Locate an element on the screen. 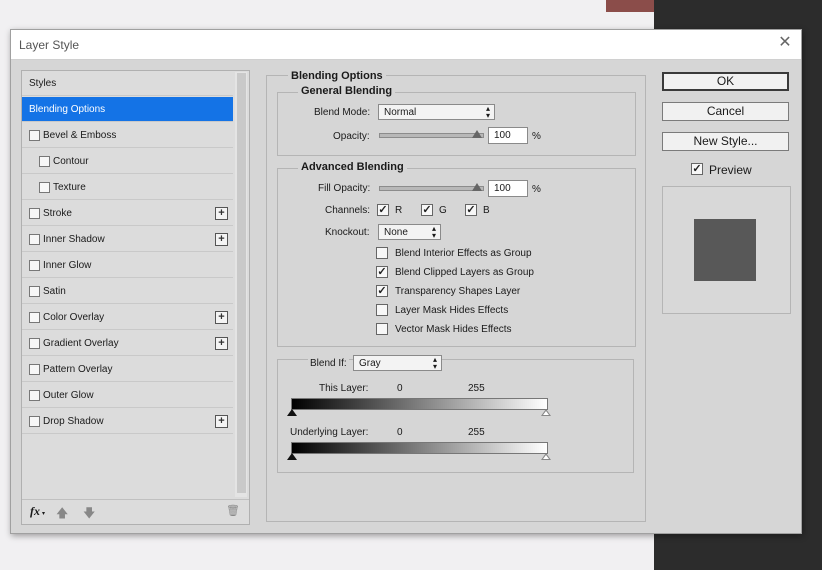 The image size is (822, 570). sidebar-item-label: Blending Options is located at coordinates (67, 109).